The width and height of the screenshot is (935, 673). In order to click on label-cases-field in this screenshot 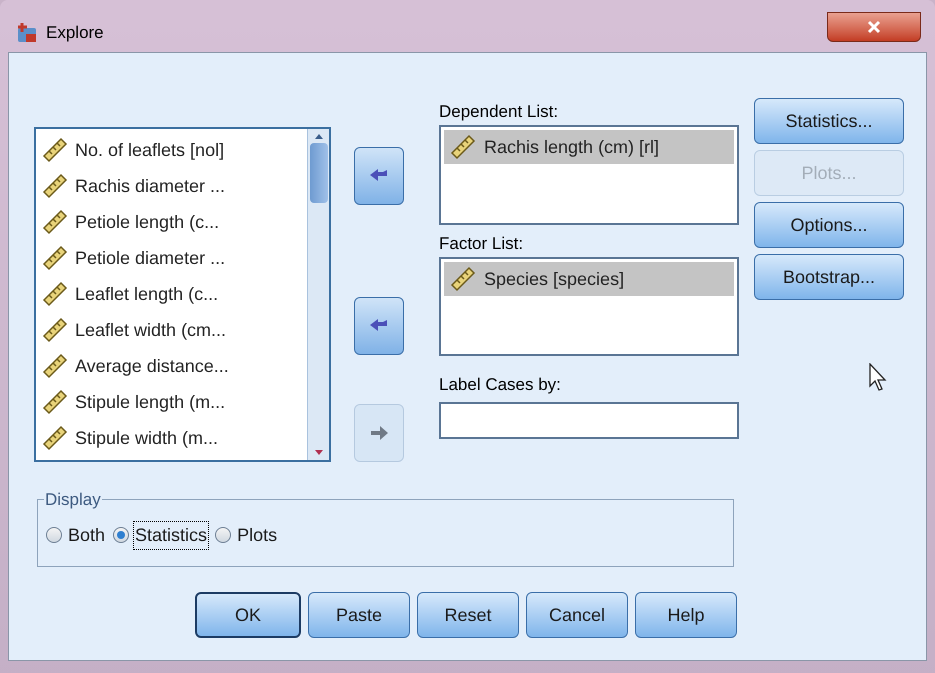, I will do `click(589, 420)`.